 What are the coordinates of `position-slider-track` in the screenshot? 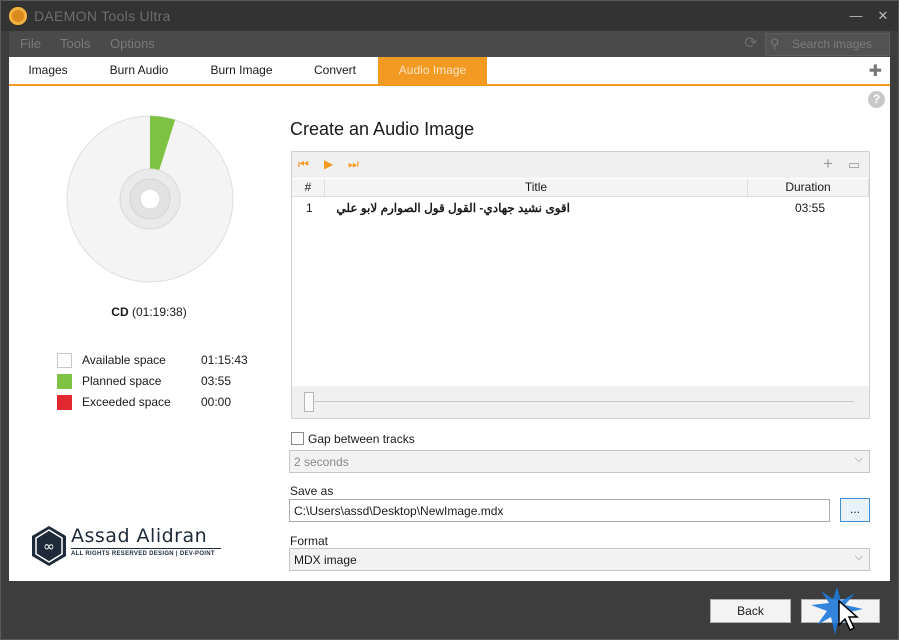 It's located at (580, 401).